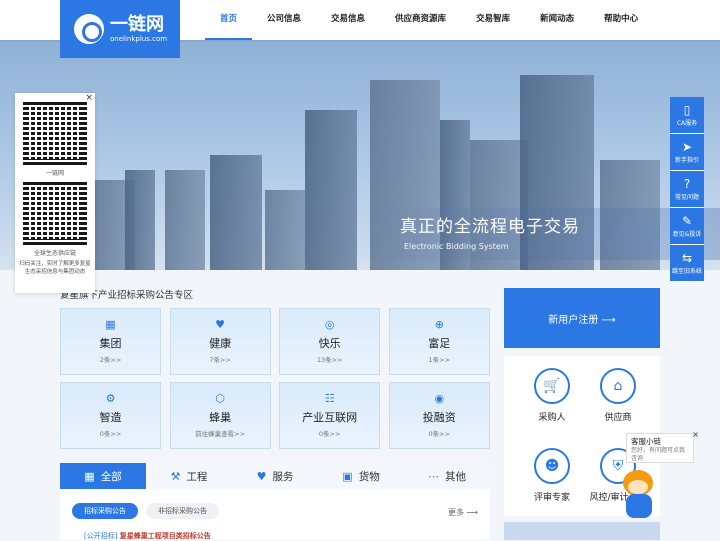  What do you see at coordinates (348, 20) in the screenshot?
I see `nav-item: 交易信息` at bounding box center [348, 20].